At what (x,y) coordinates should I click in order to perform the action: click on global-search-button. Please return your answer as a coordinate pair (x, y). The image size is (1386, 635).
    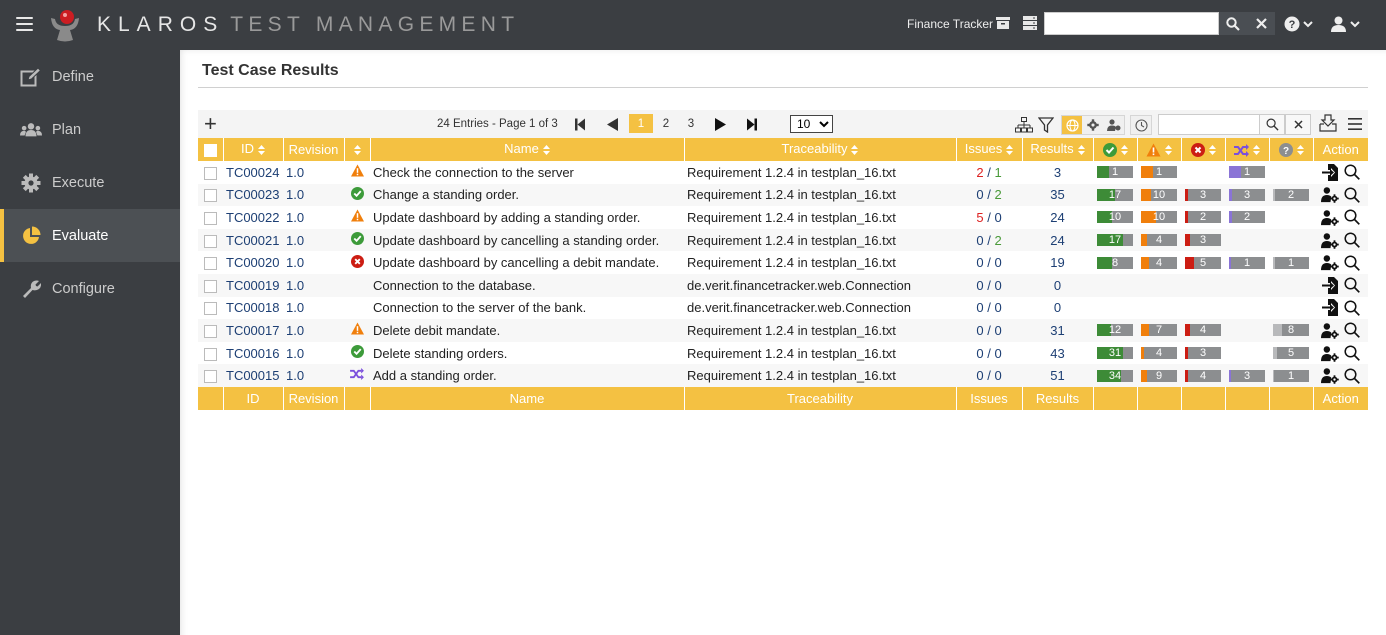
    Looking at the image, I should click on (1233, 23).